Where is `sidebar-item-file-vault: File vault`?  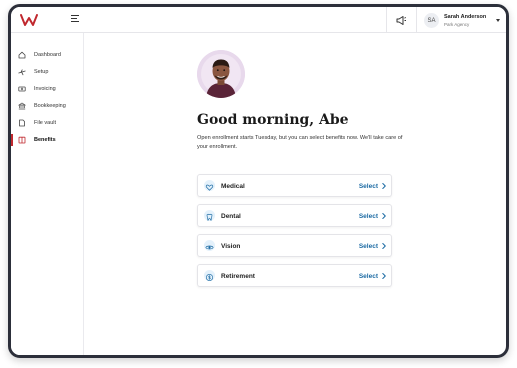
sidebar-item-file-vault: File vault is located at coordinates (47, 123).